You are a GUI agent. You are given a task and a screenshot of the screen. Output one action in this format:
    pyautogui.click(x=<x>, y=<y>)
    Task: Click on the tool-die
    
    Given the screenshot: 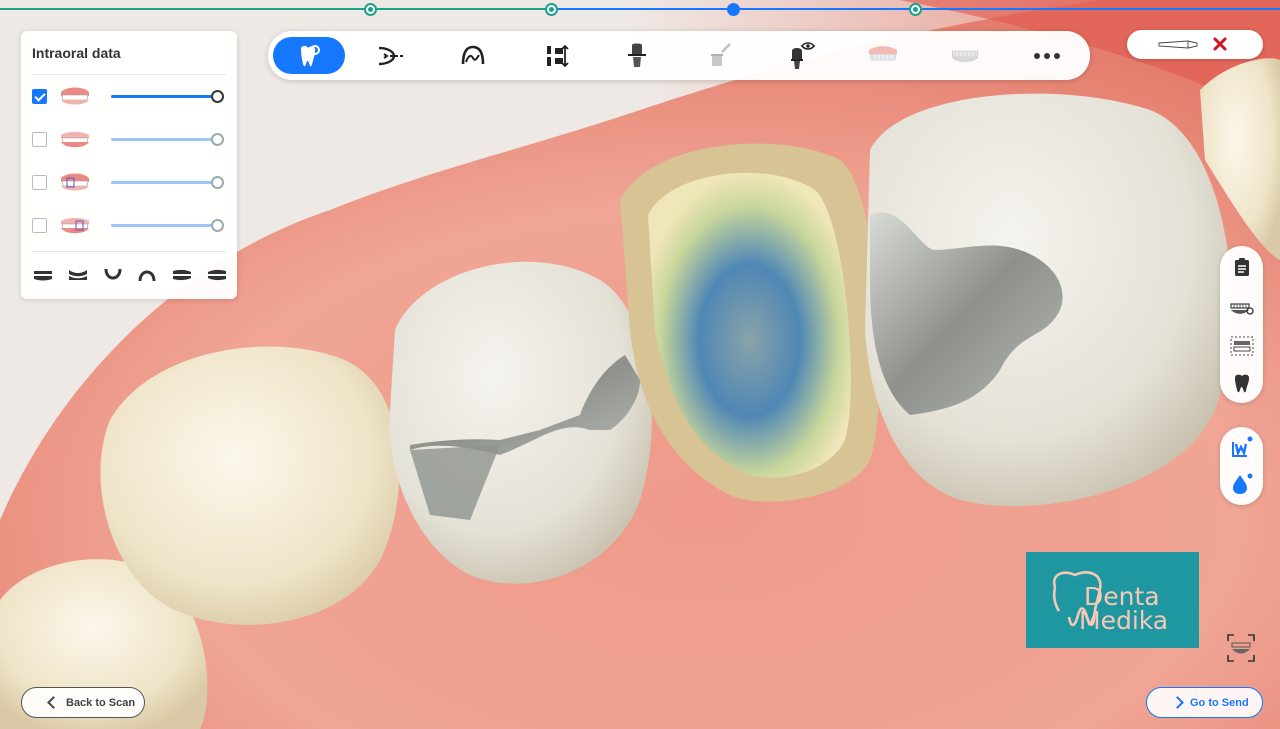 What is the action you would take?
    pyautogui.click(x=637, y=55)
    